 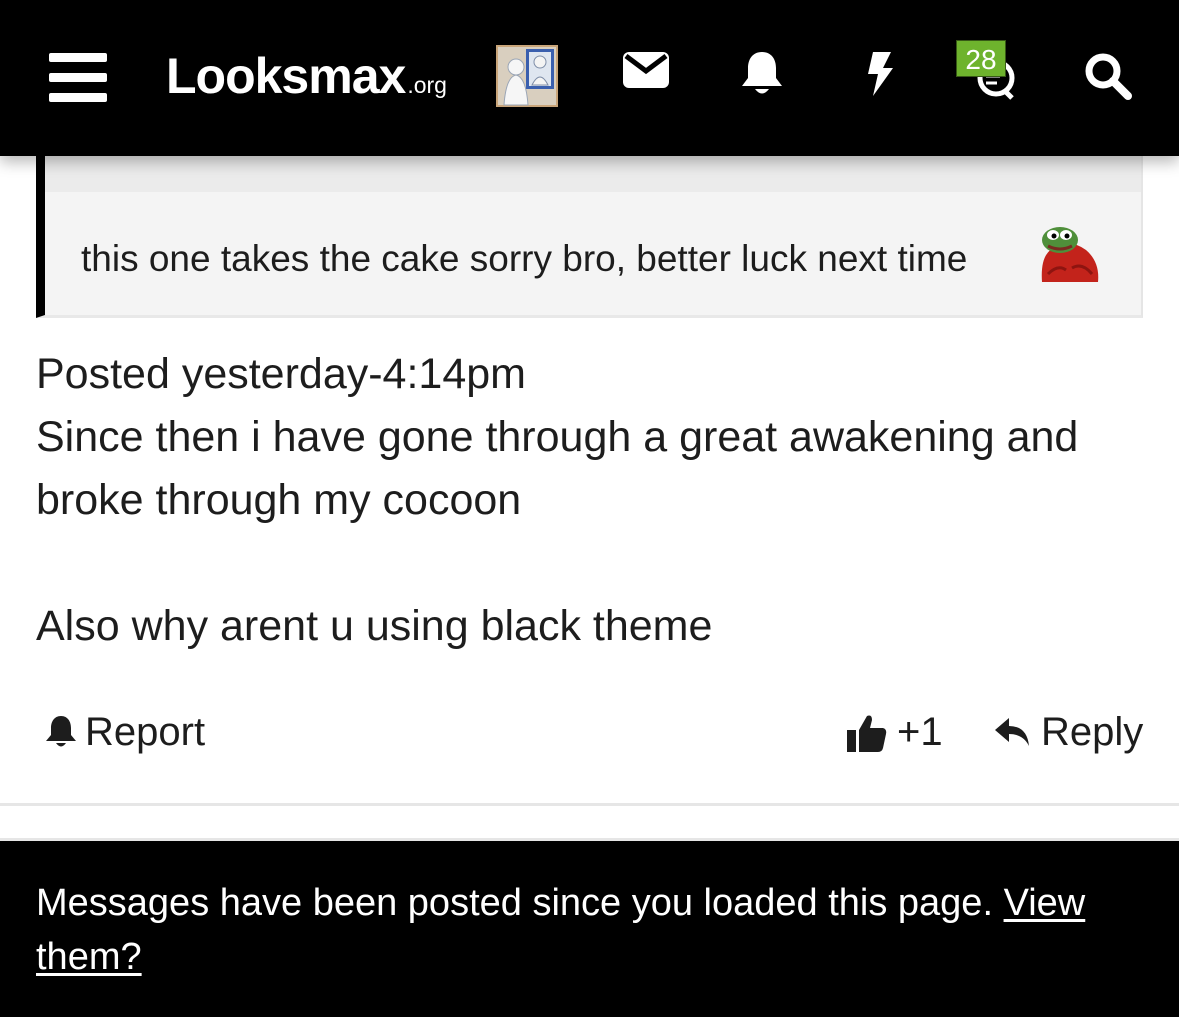 I want to click on bolt-icon, so click(x=880, y=77).